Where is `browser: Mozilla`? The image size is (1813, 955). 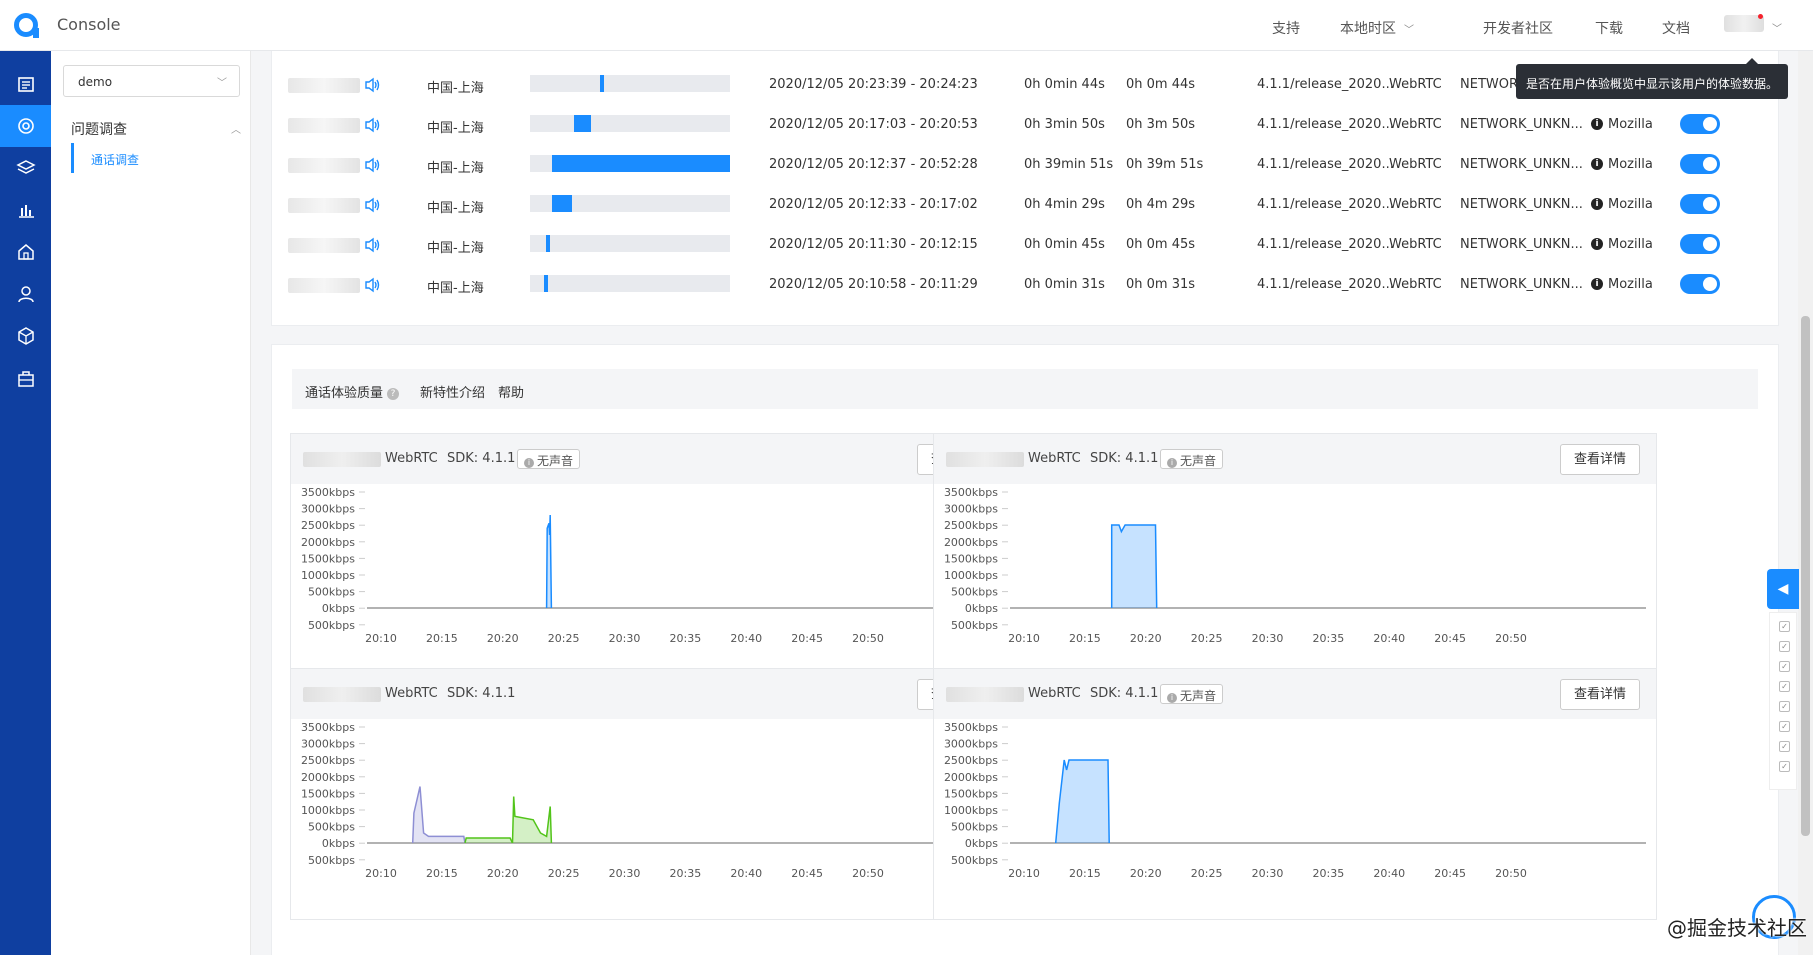 browser: Mozilla is located at coordinates (1630, 284).